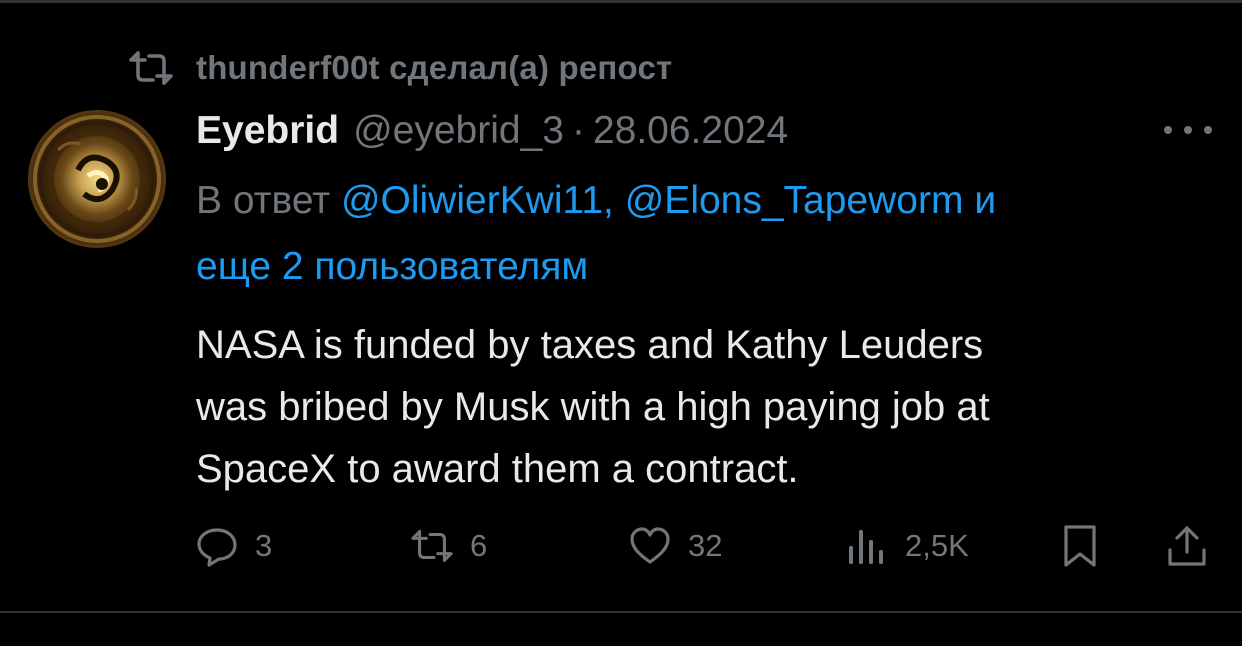 The height and width of the screenshot is (646, 1242). Describe the element at coordinates (458, 131) in the screenshot. I see `author-handle: @eyebrid_3` at that location.